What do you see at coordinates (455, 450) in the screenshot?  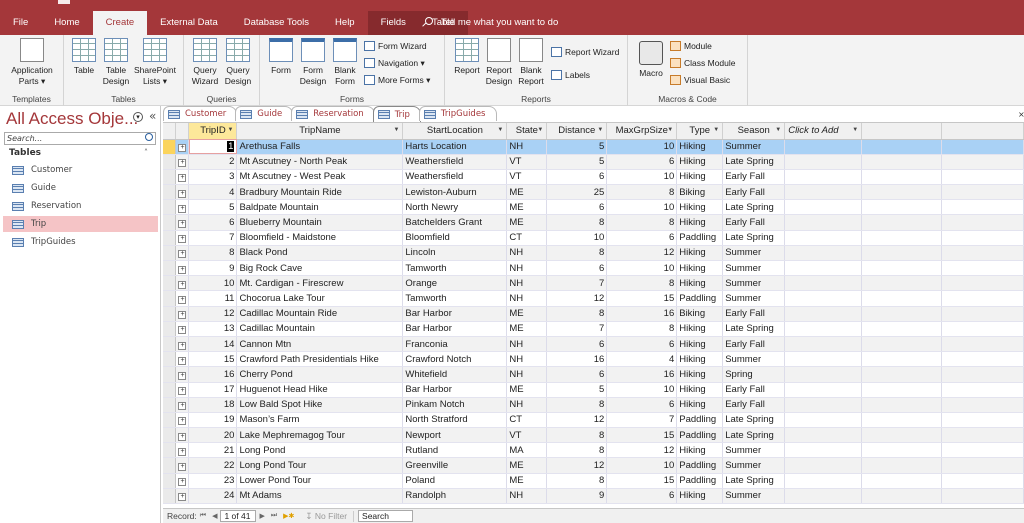 I see `cell-startlocation: Rutland` at bounding box center [455, 450].